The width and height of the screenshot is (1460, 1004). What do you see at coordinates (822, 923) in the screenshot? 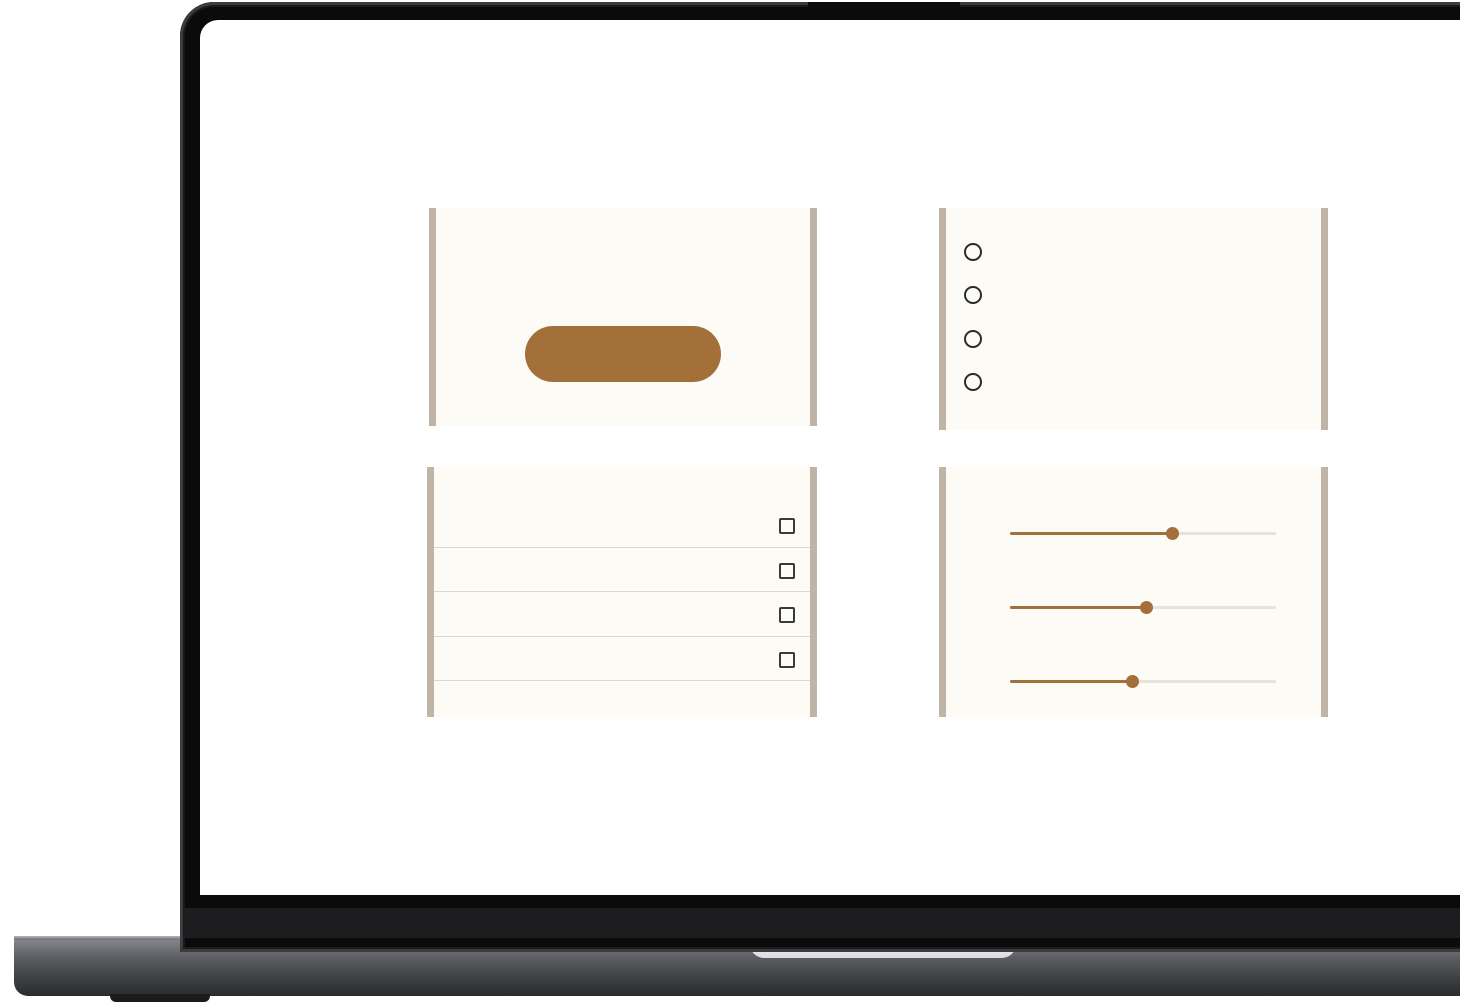
I see `laptop-display-chin` at bounding box center [822, 923].